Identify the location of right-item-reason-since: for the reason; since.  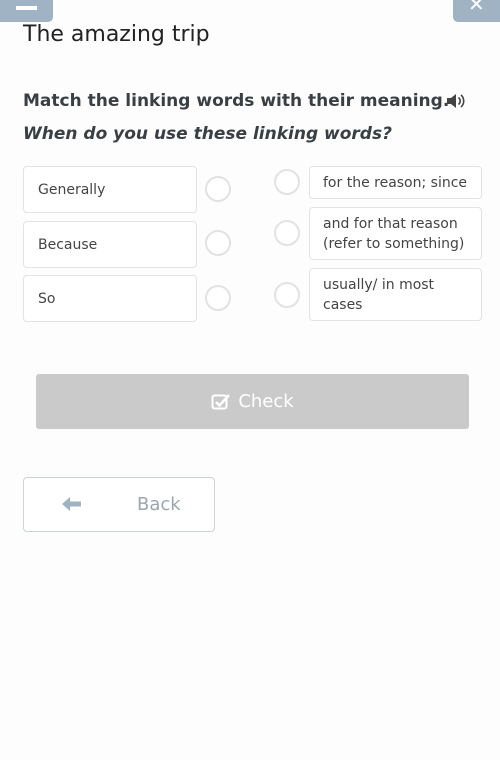
(395, 182).